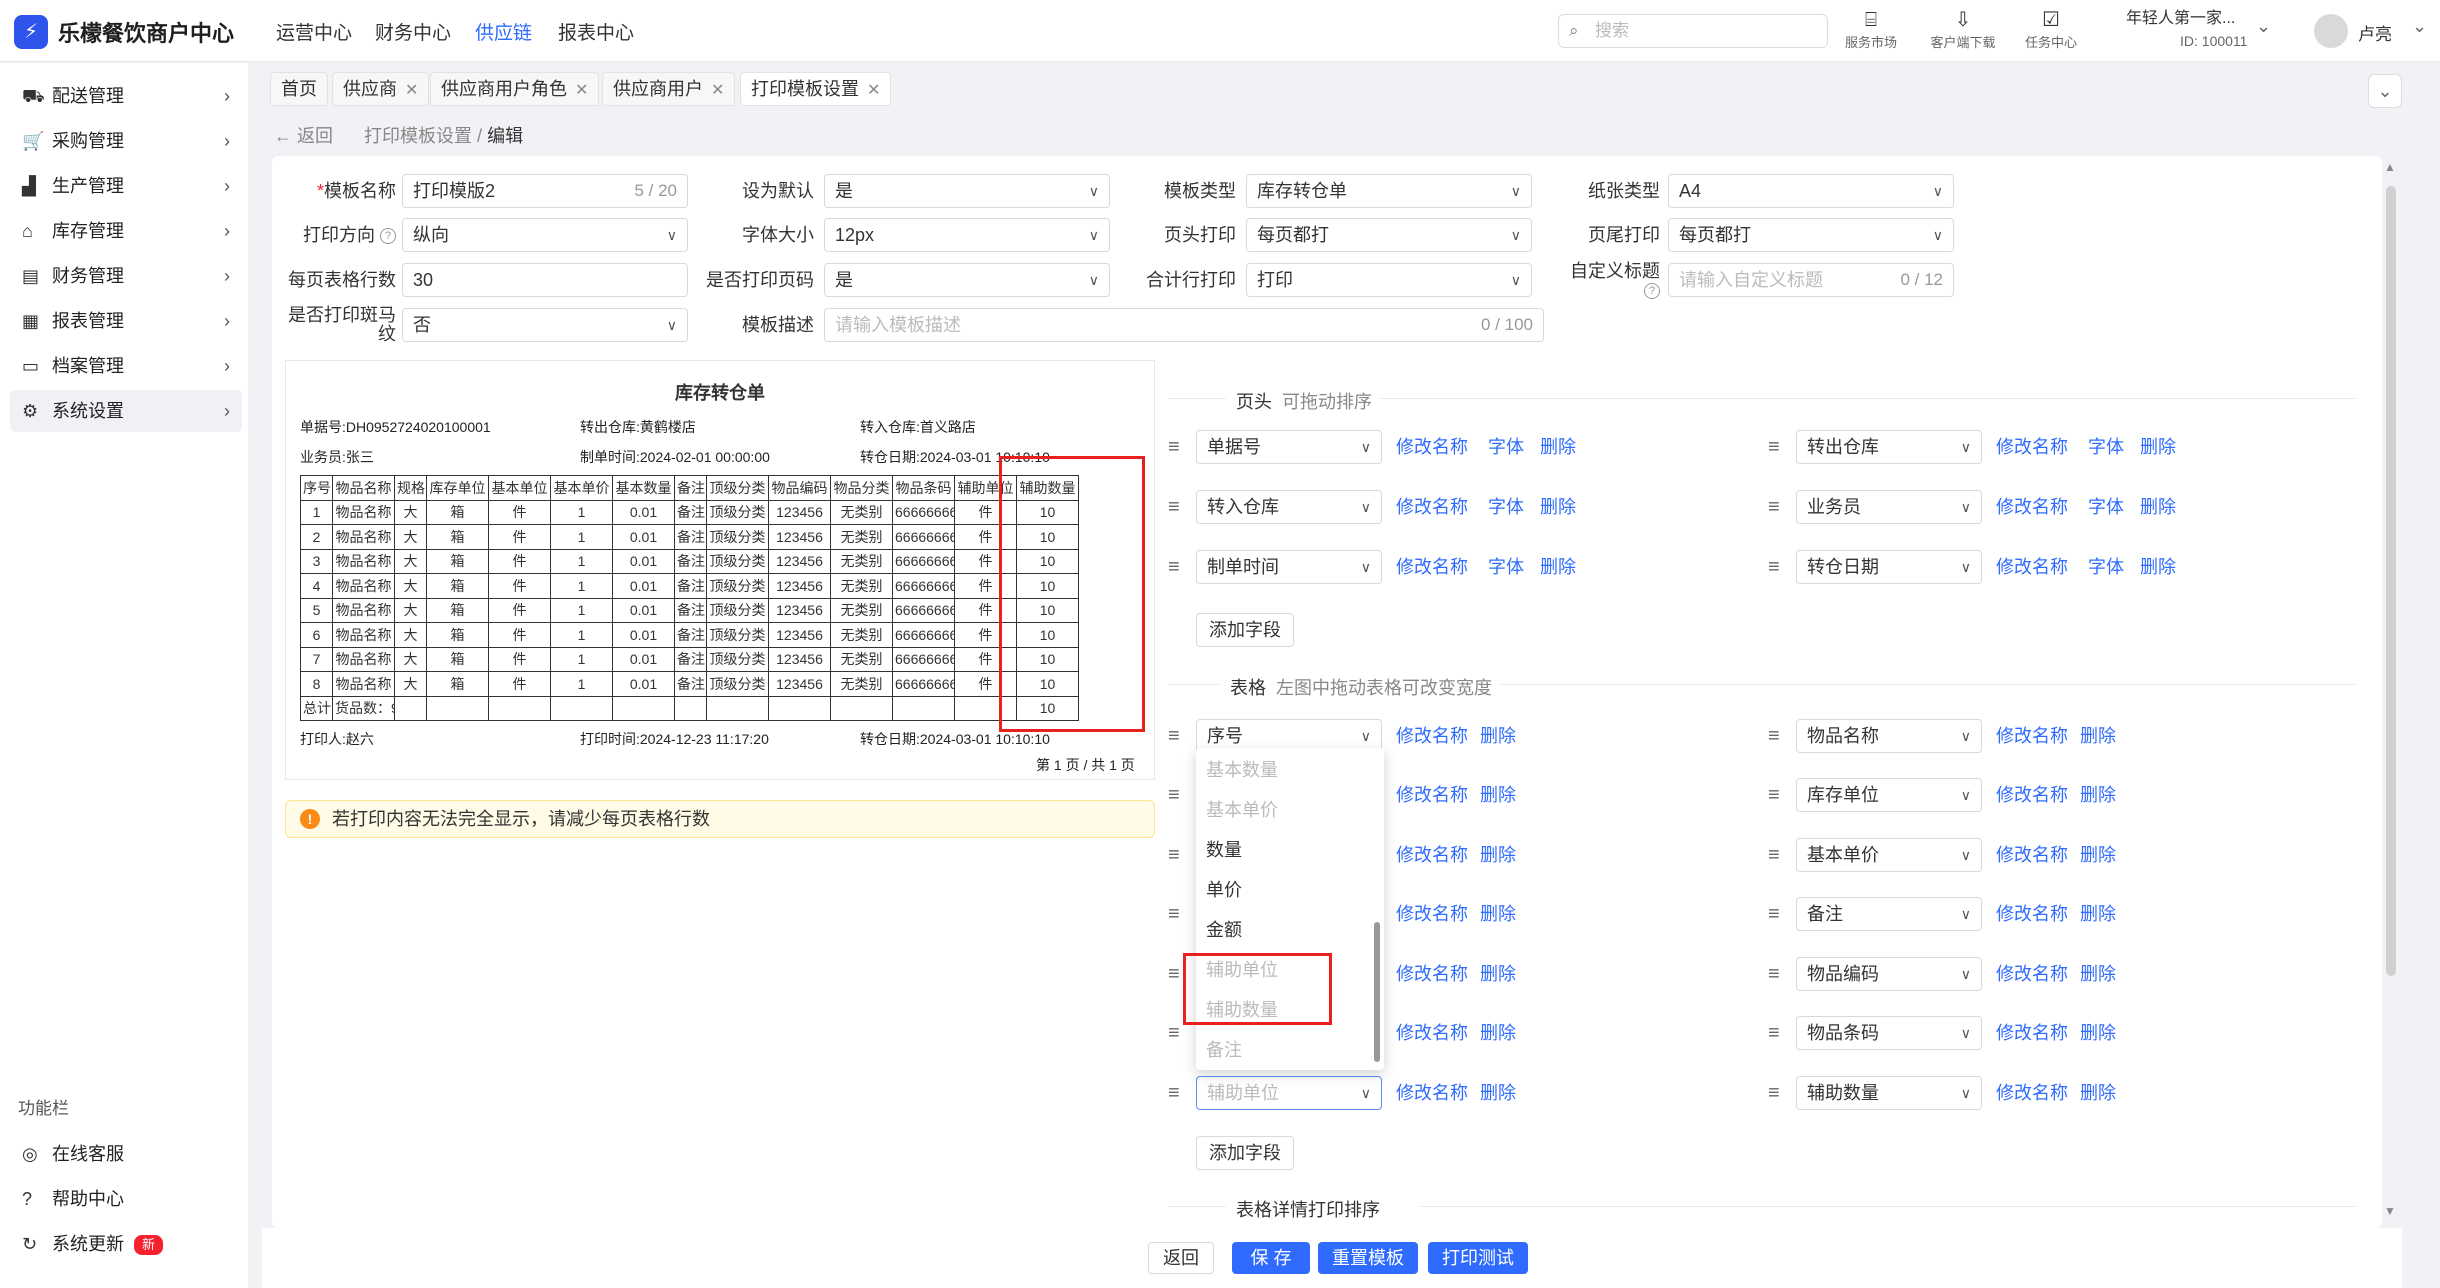  I want to click on zebra-select: 否 ∨, so click(545, 325).